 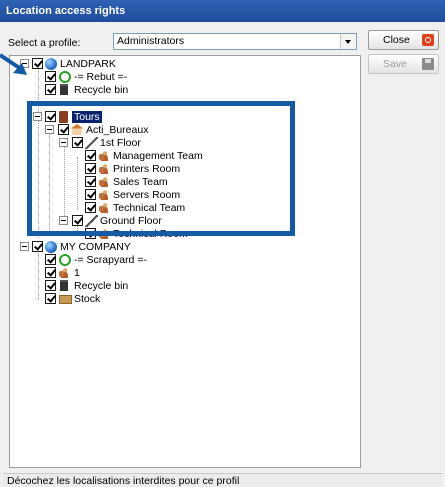 I want to click on tree-node-label: LANDPARK, so click(x=88, y=64).